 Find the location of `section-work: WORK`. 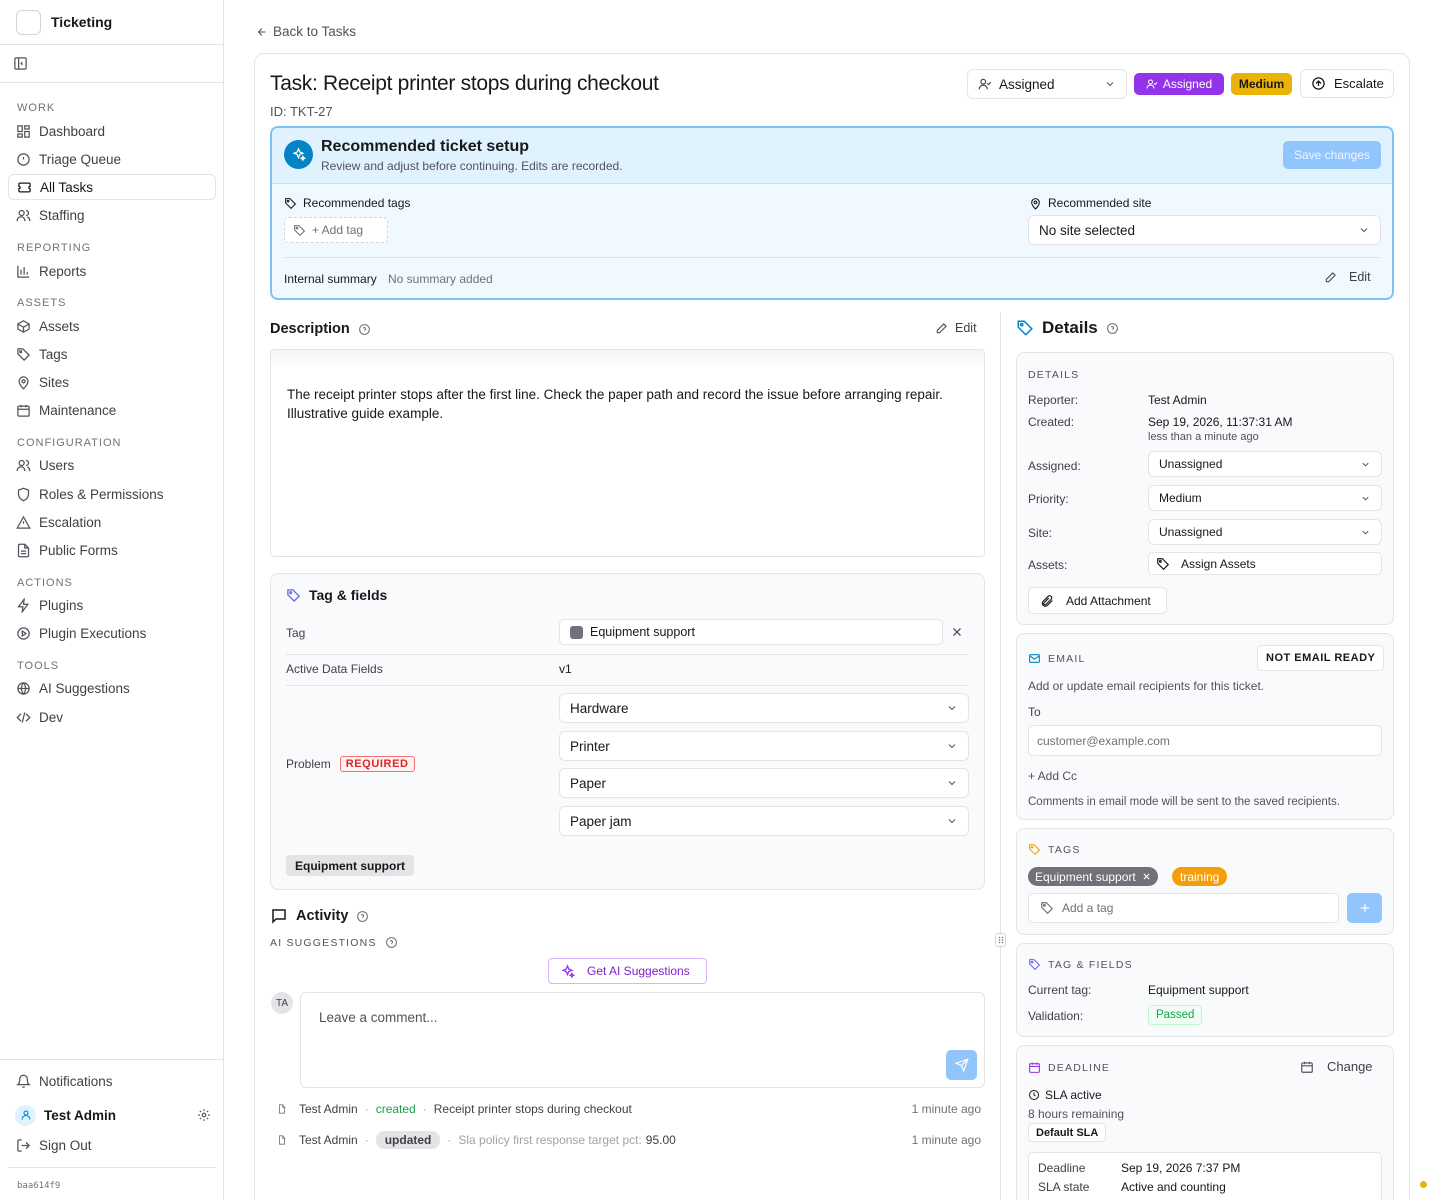

section-work: WORK is located at coordinates (36, 108).